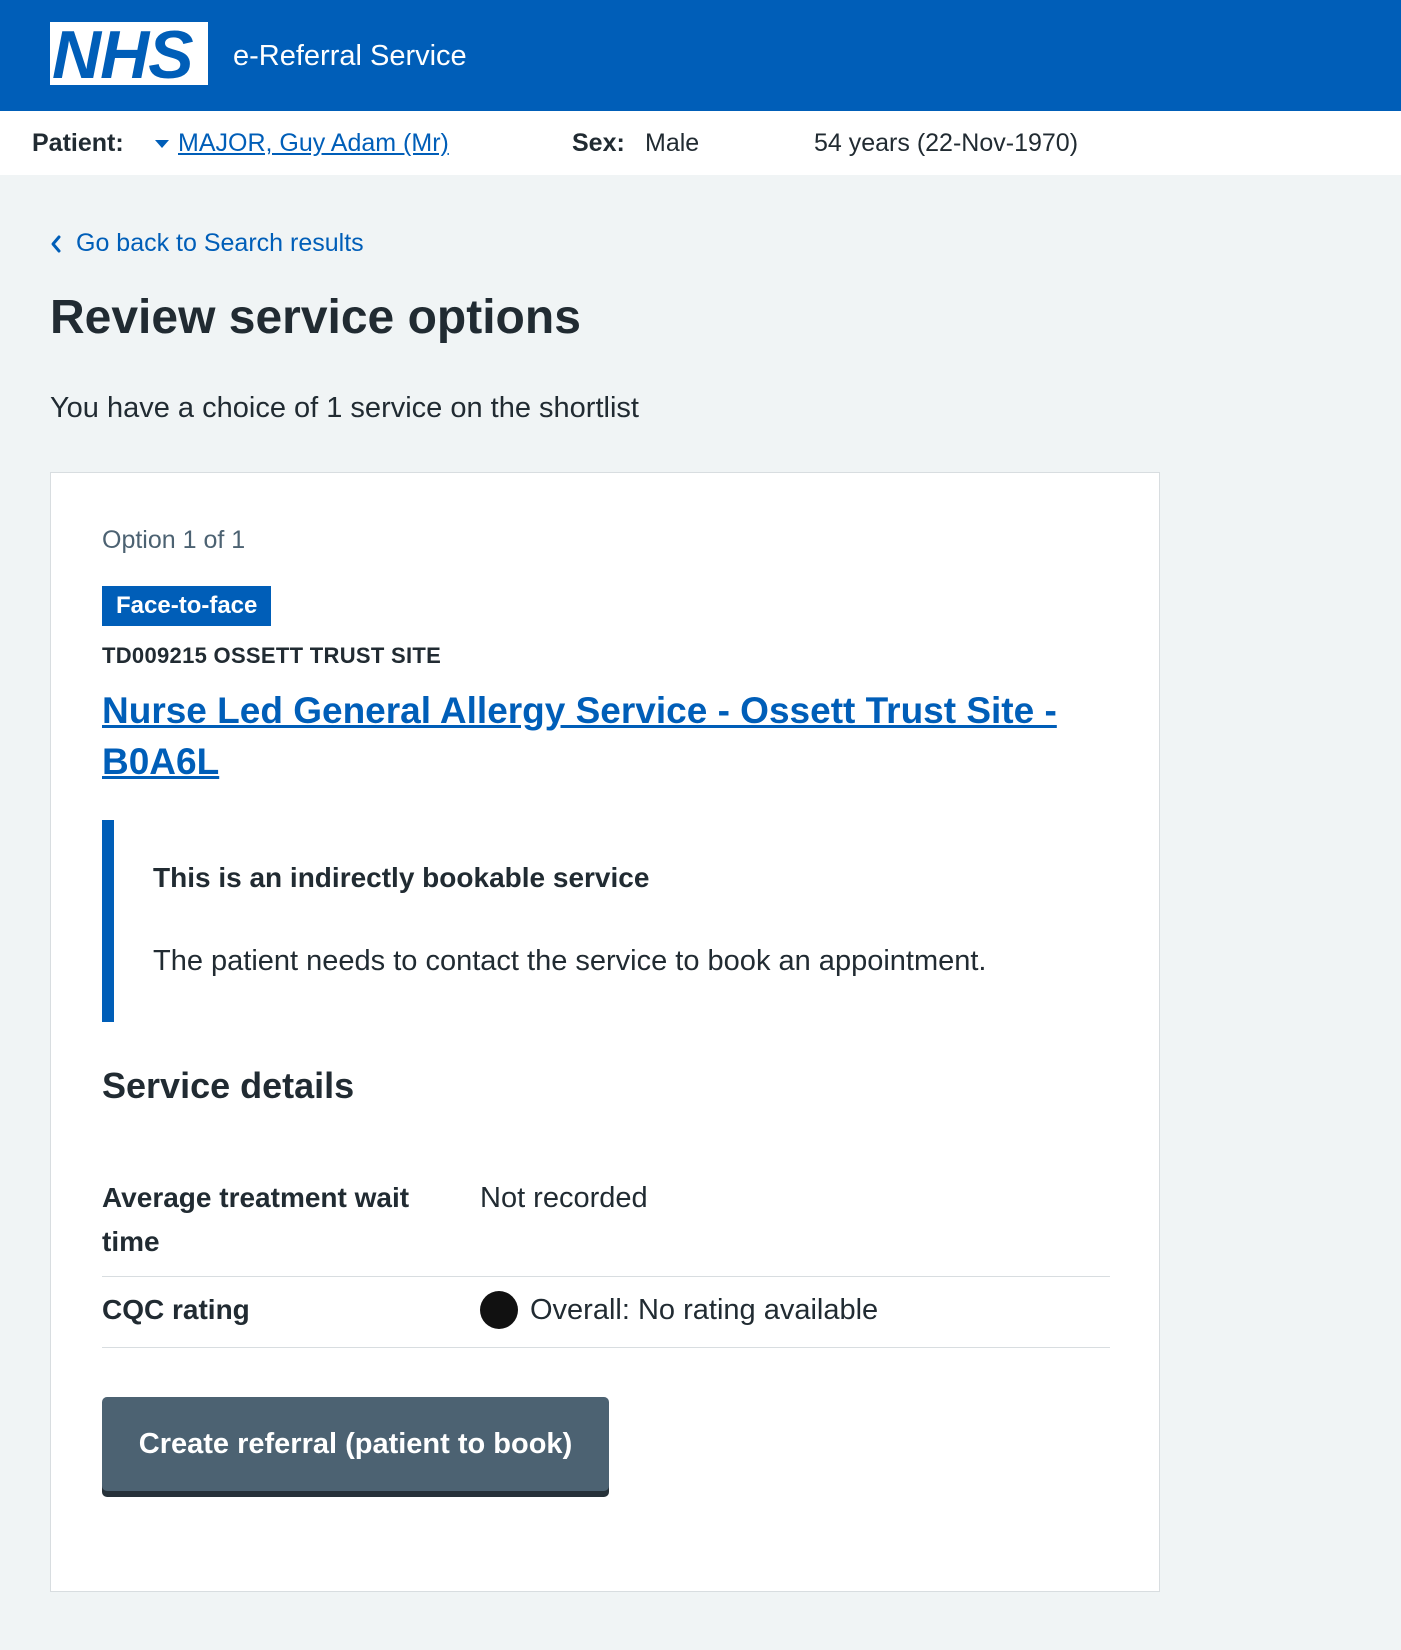  Describe the element at coordinates (78, 143) in the screenshot. I see `patient-label: Patient:` at that location.